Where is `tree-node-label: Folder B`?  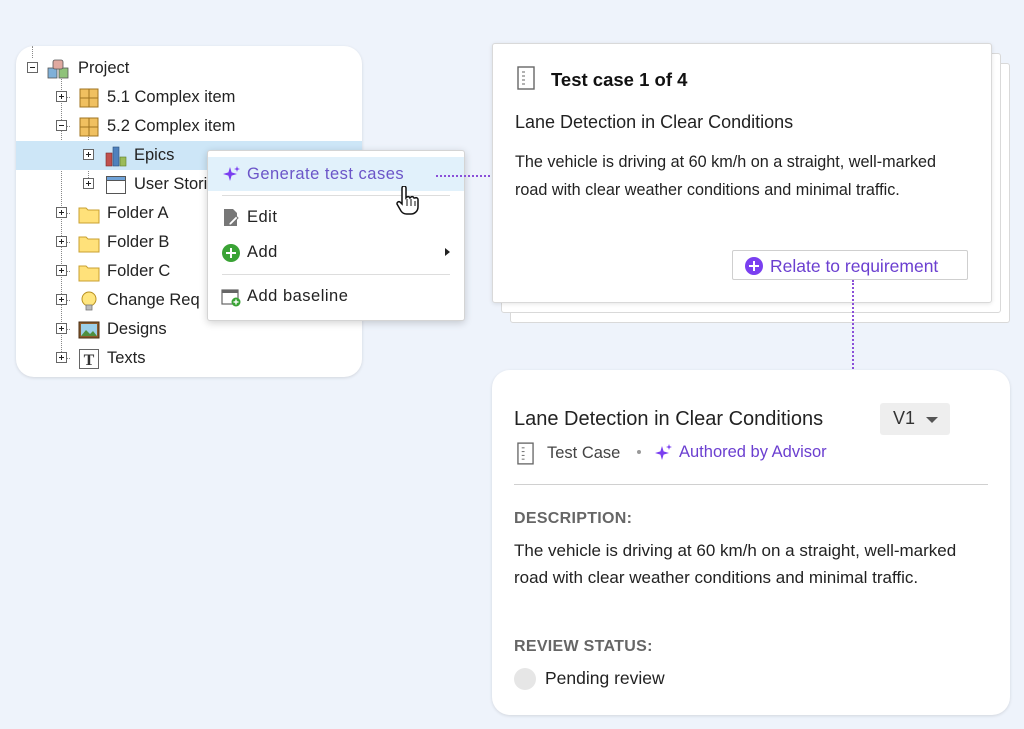 tree-node-label: Folder B is located at coordinates (138, 242).